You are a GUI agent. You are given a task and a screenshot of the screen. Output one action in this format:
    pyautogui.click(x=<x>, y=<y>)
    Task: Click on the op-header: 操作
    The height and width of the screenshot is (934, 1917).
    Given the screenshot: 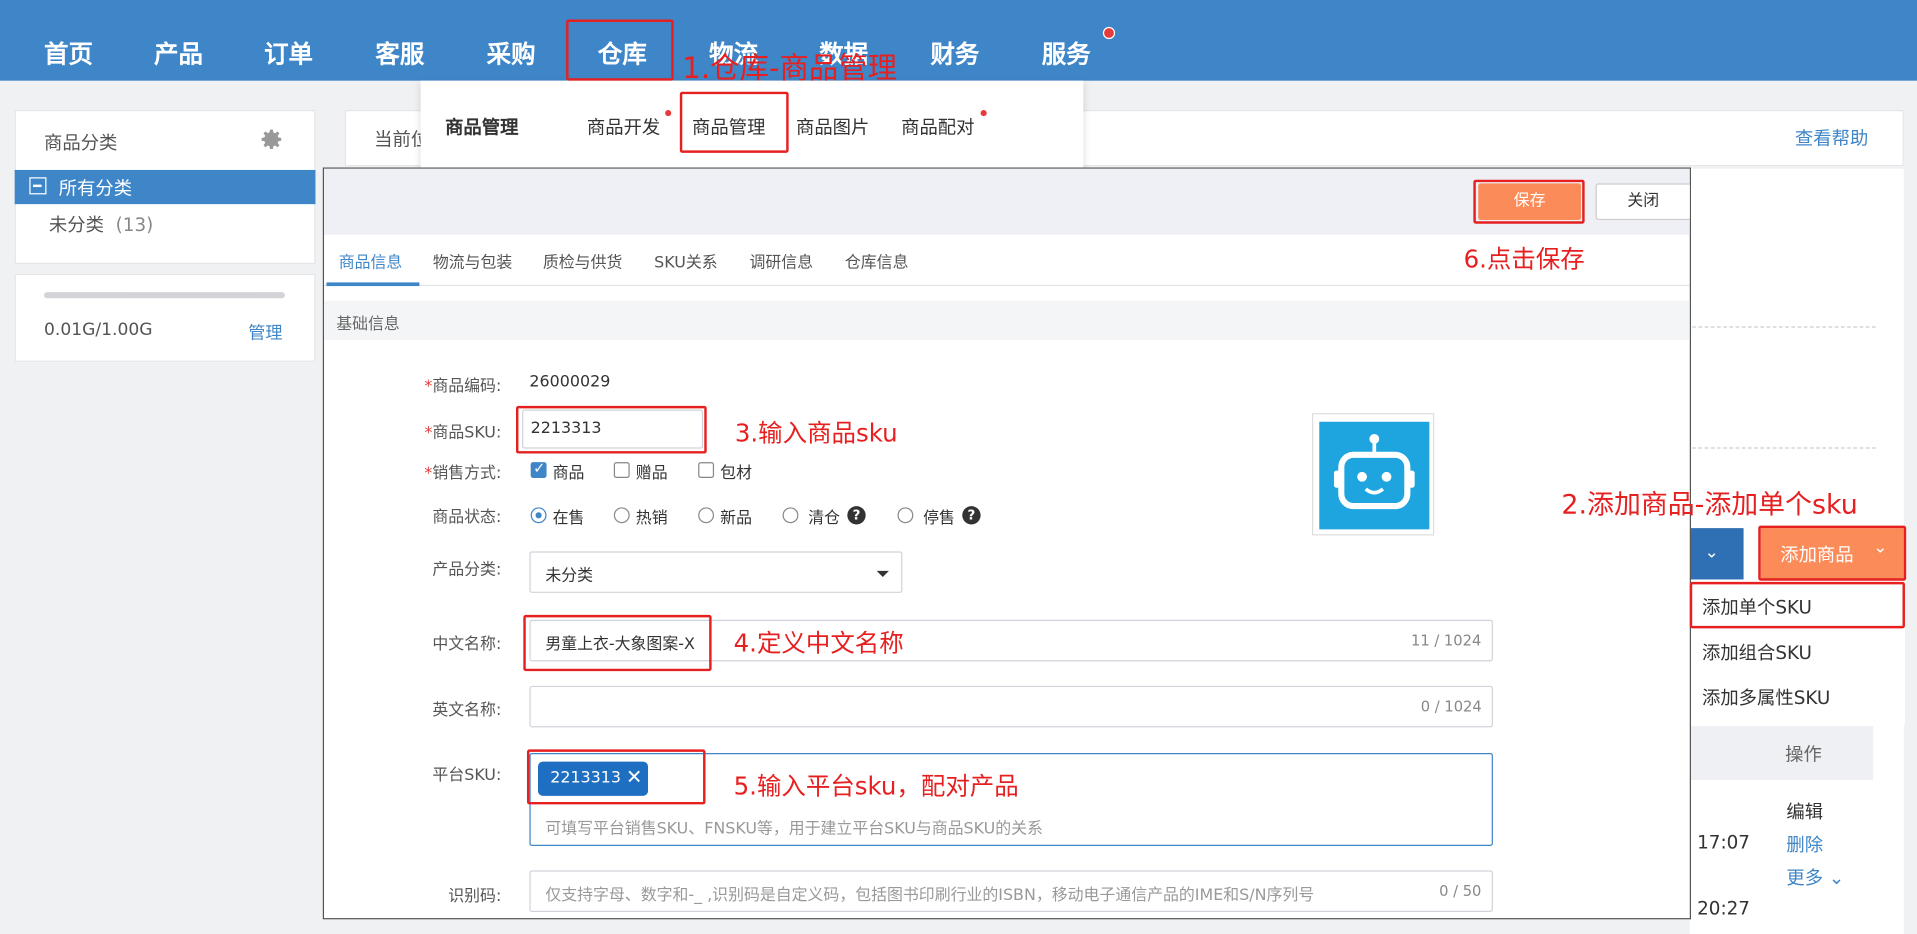 What is the action you would take?
    pyautogui.click(x=1803, y=754)
    